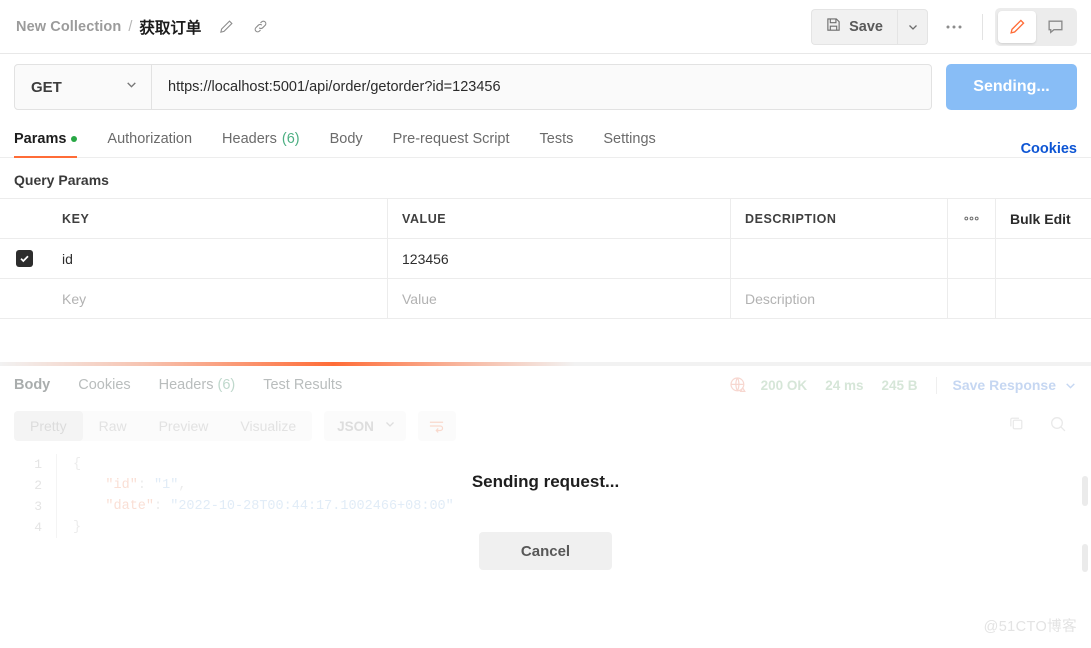 This screenshot has width=1091, height=648. I want to click on scrollbar-thumb-upper, so click(1085, 491).